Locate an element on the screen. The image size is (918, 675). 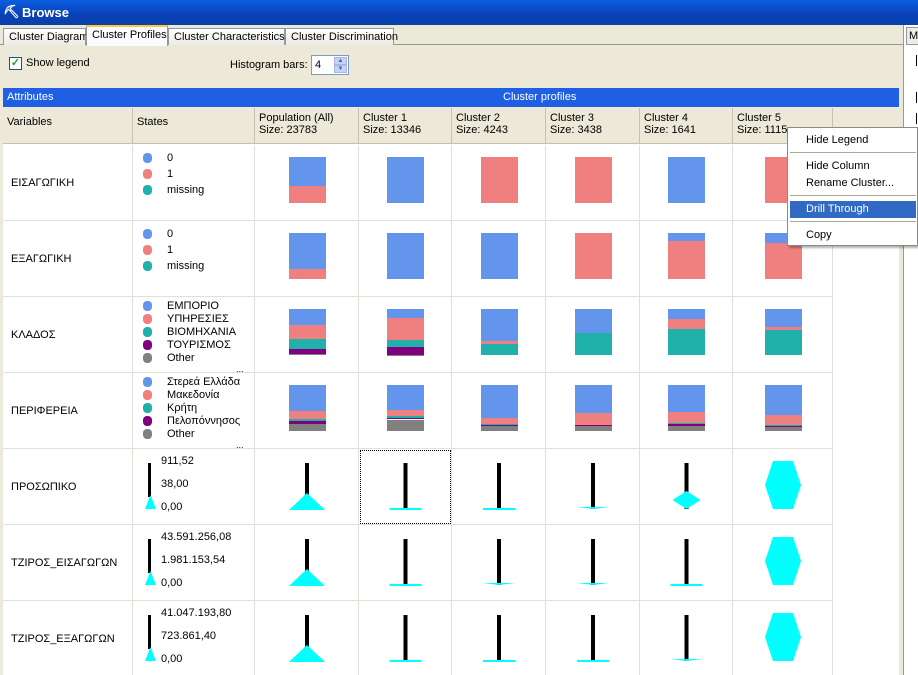
column-header-cluster: Cluster 1 Size: 13346 is located at coordinates (405, 126).